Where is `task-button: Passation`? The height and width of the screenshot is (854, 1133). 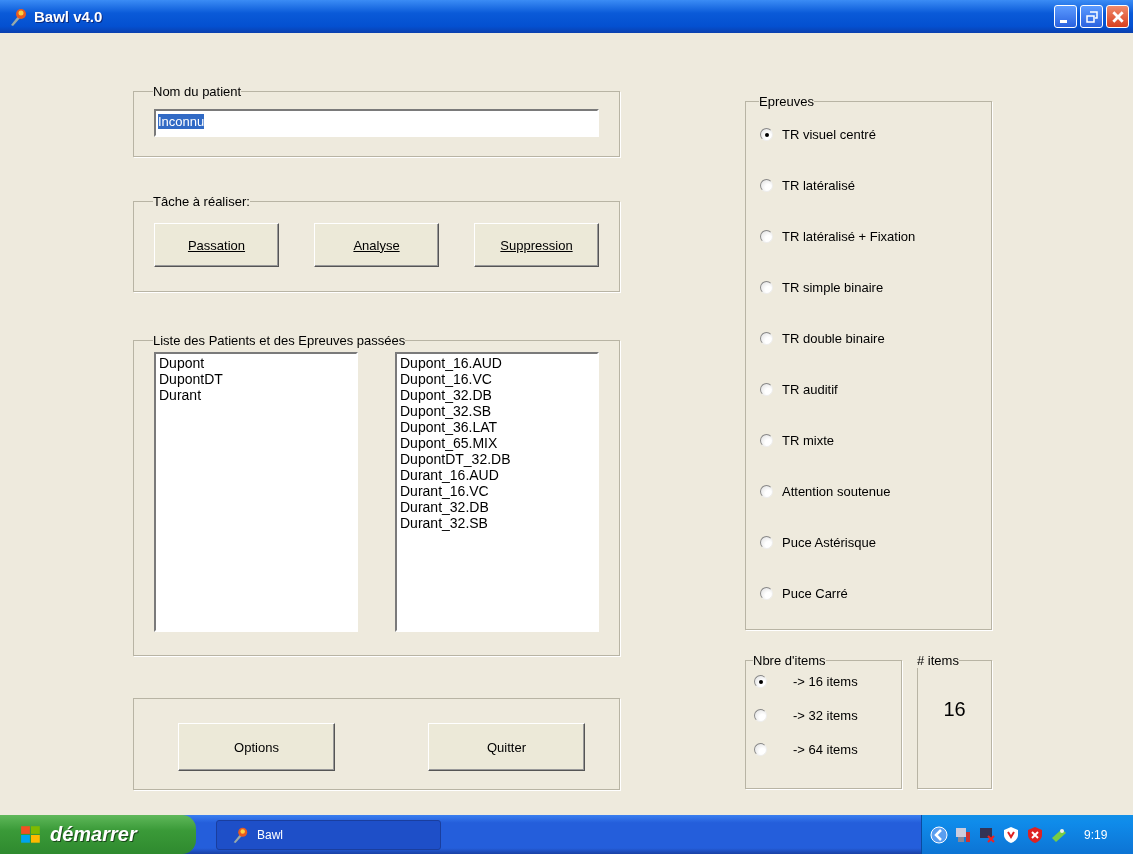
task-button: Passation is located at coordinates (216, 245).